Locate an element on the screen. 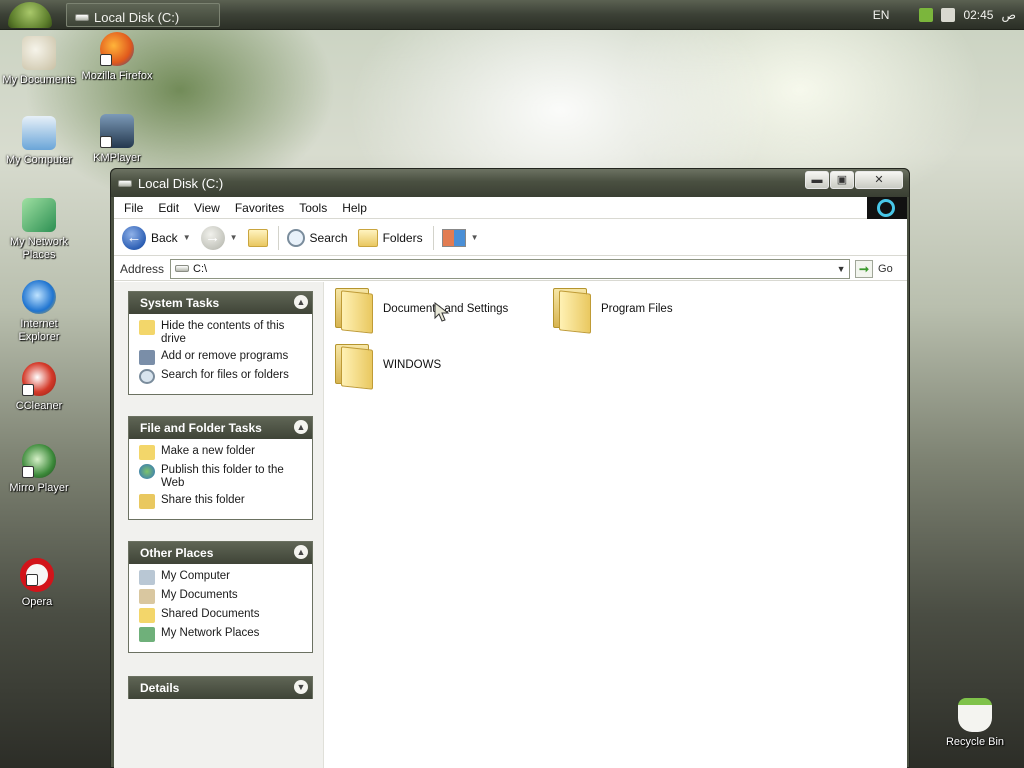 This screenshot has height=768, width=1024. task-add-remove-programs: Add or remove programs is located at coordinates (223, 357).